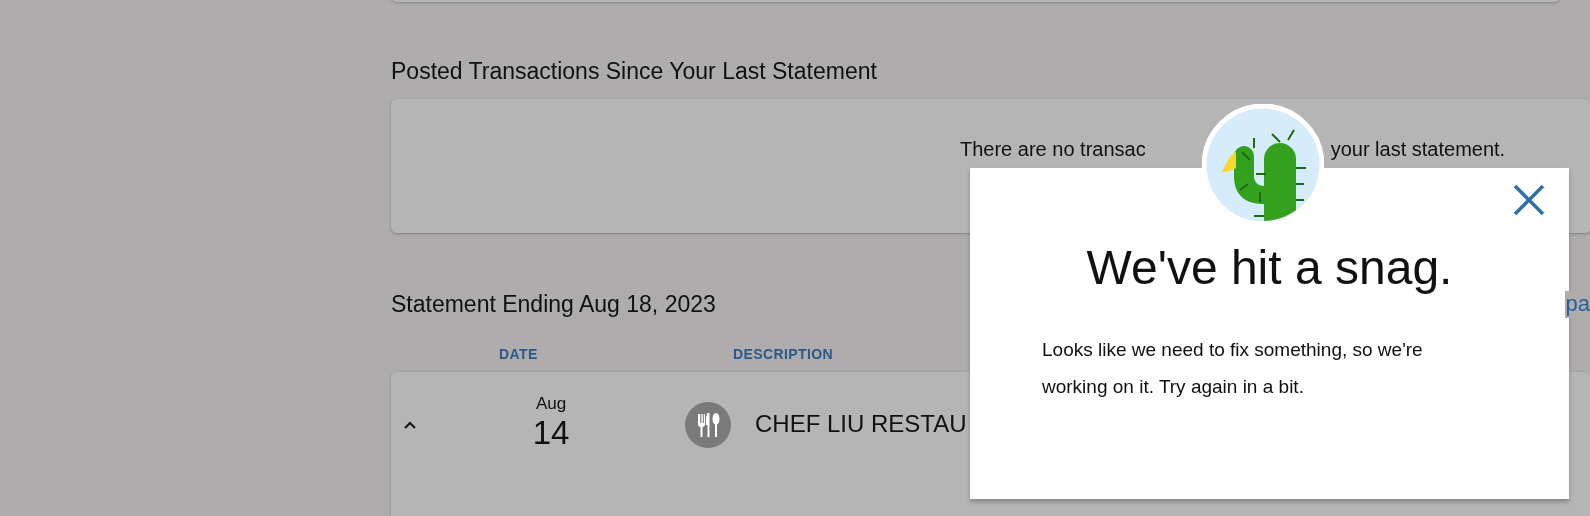 The height and width of the screenshot is (516, 1590). I want to click on date-month: Aug, so click(551, 404).